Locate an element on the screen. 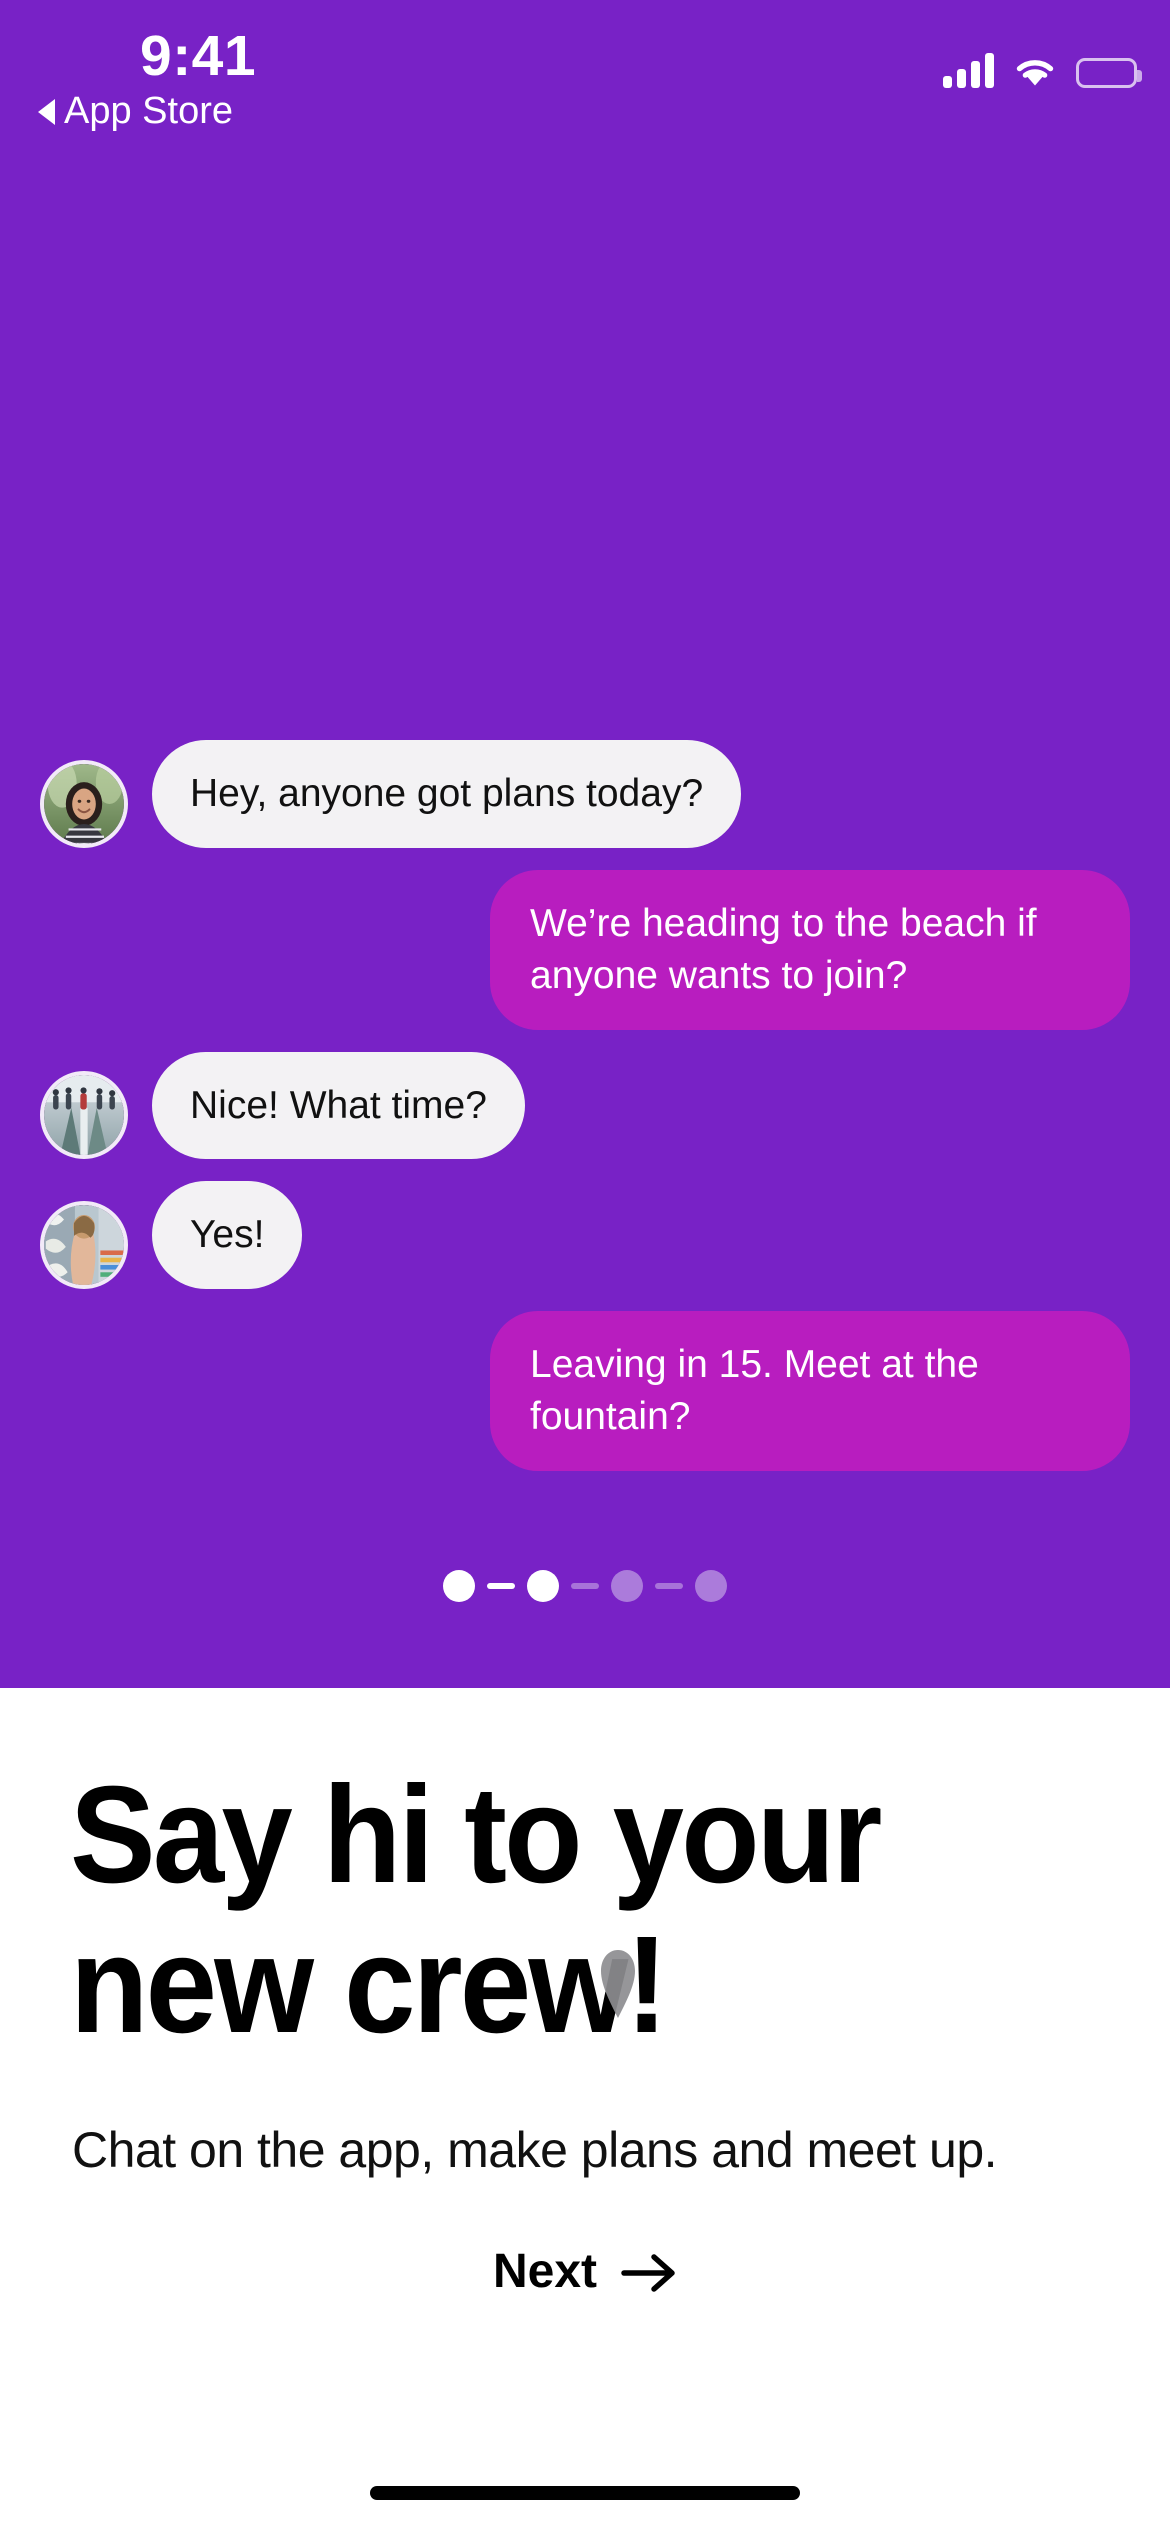 This screenshot has height=2532, width=1170. chat-bubble-incoming: Yes! is located at coordinates (227, 1235).